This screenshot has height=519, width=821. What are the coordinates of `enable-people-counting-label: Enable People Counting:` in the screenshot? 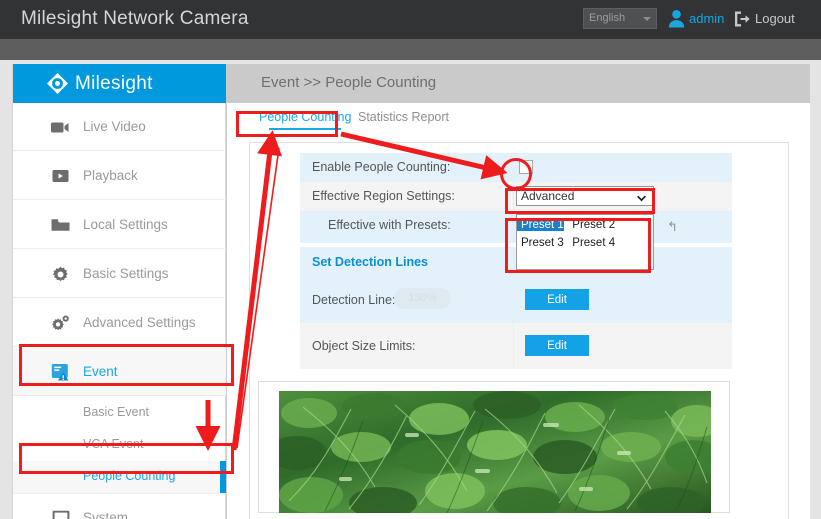 It's located at (381, 167).